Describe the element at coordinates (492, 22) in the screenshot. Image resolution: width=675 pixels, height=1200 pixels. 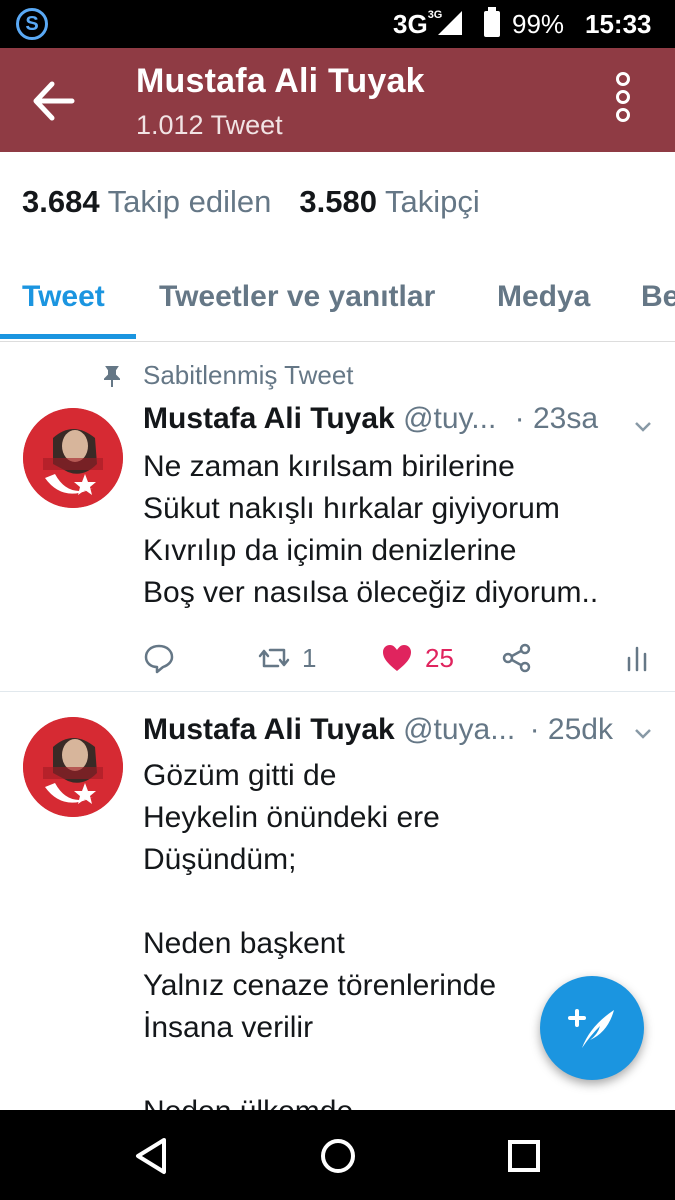
I see `battery-icon` at that location.